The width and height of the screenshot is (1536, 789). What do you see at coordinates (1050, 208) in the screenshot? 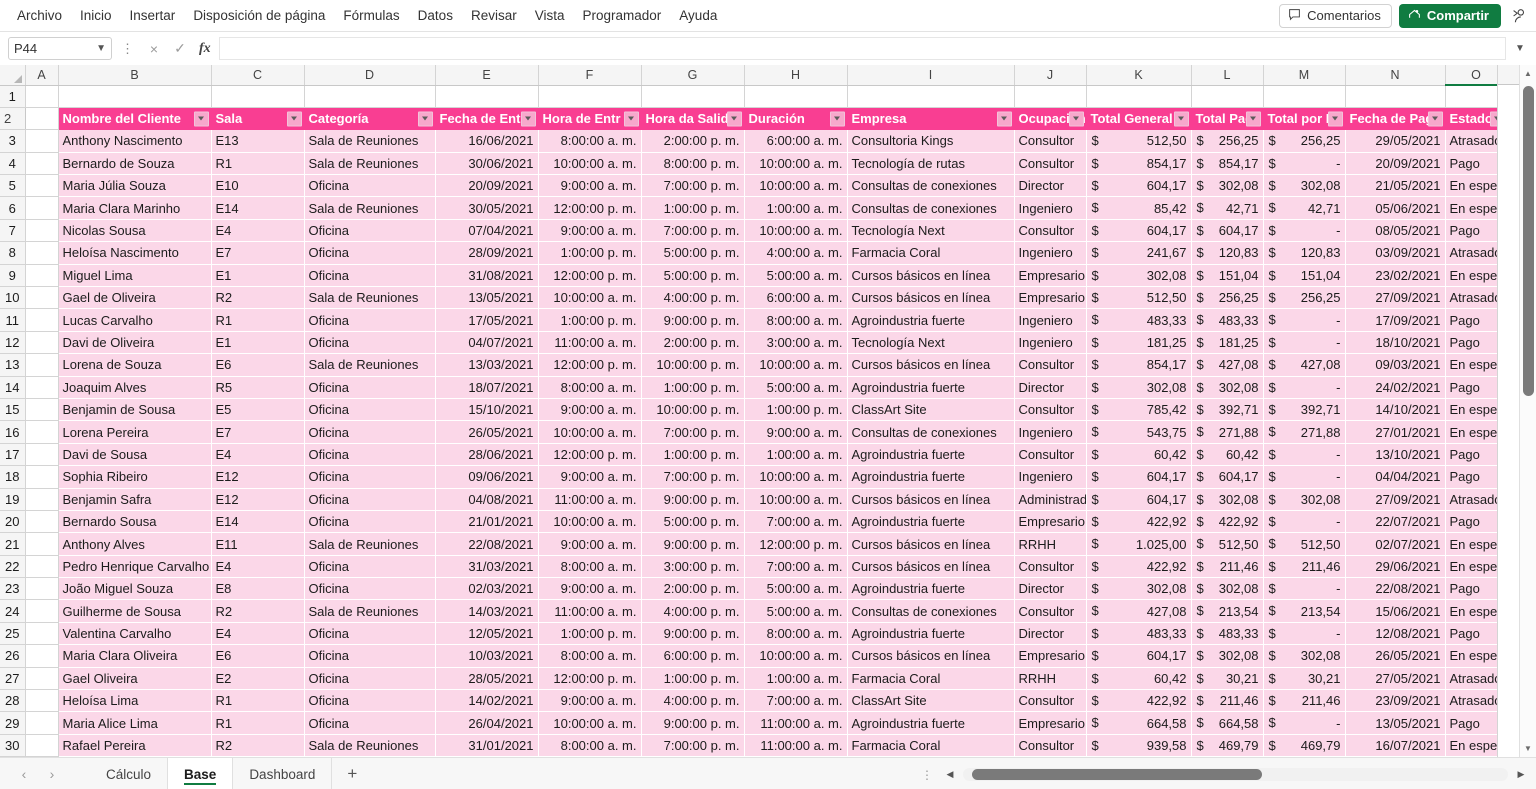
I see `cell-ocupacion-6: Ingeniero` at bounding box center [1050, 208].